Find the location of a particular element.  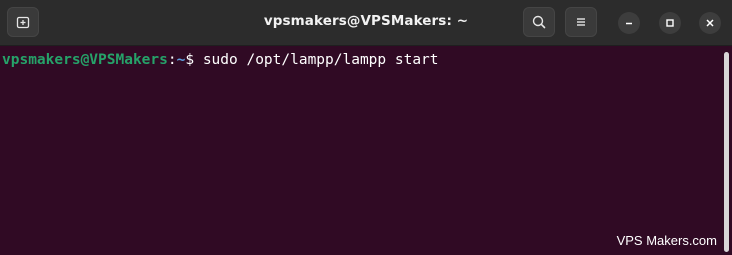

close-button is located at coordinates (710, 23).